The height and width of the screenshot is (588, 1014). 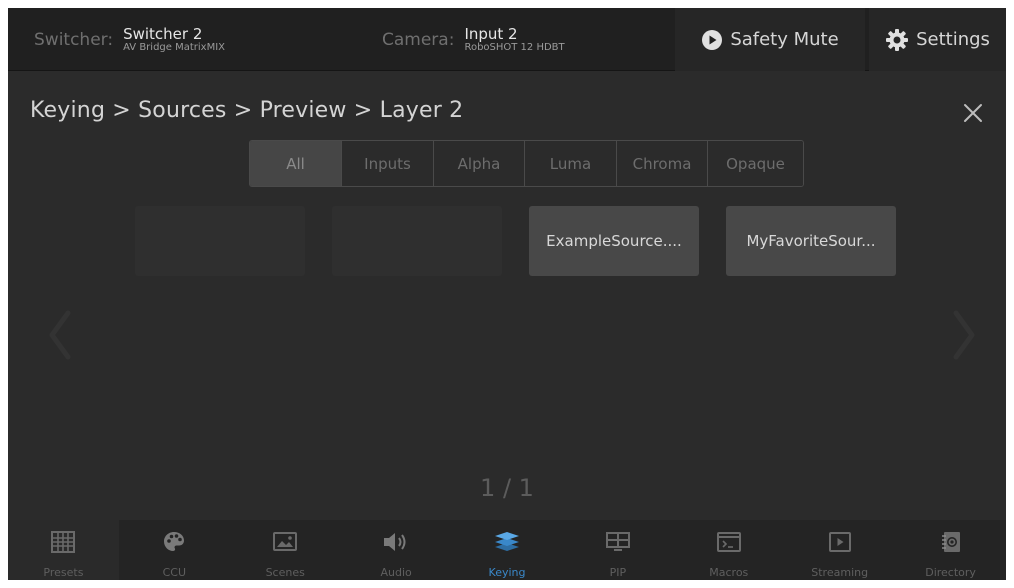 What do you see at coordinates (618, 572) in the screenshot?
I see `nav-label: PIP` at bounding box center [618, 572].